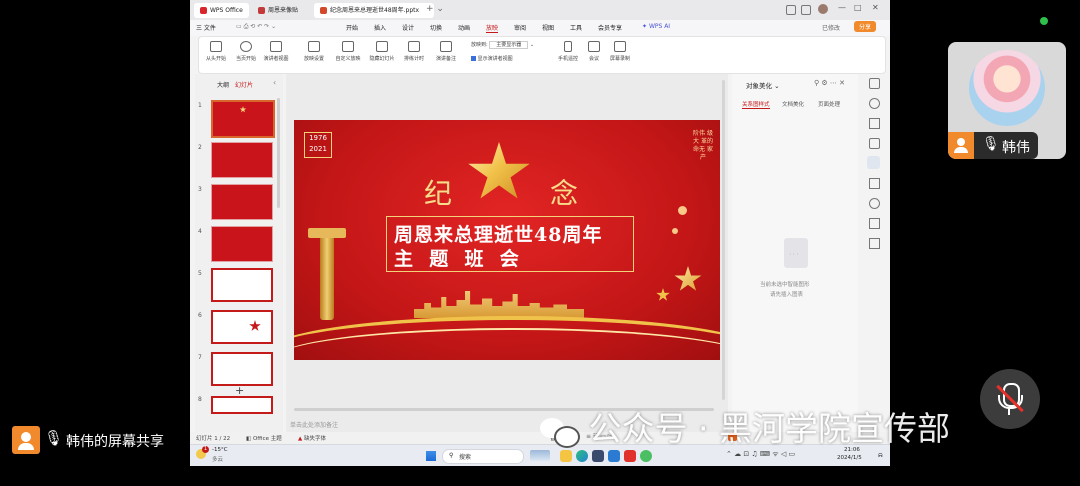 The width and height of the screenshot is (1080, 486). I want to click on store-icon, so click(598, 456).